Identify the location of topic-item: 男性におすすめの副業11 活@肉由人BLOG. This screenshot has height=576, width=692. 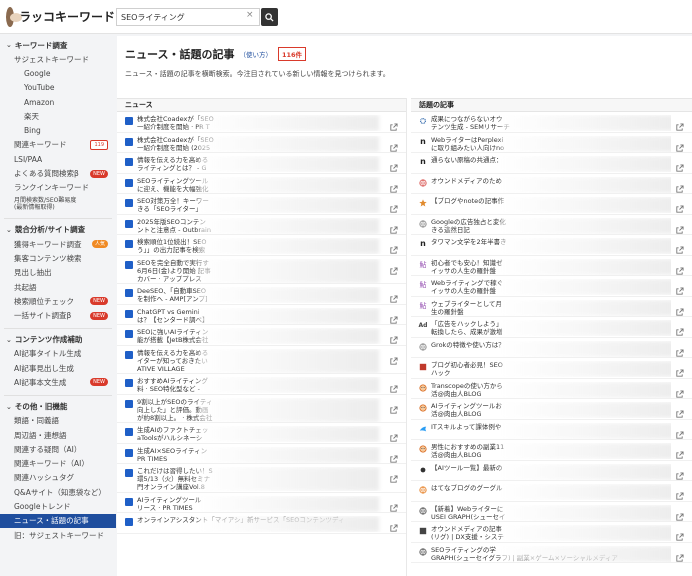
(551, 450).